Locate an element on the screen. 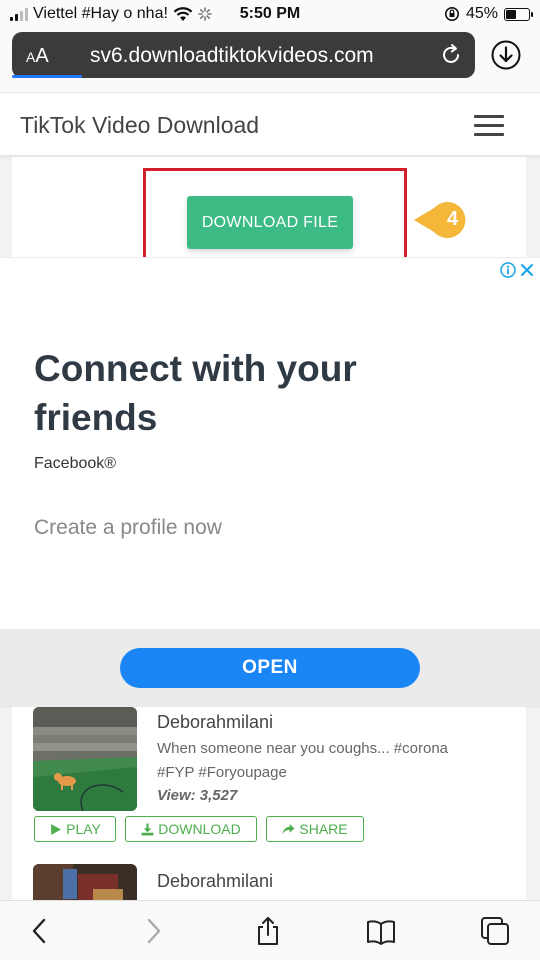 The width and height of the screenshot is (540, 960). hamburger-menu-icon is located at coordinates (489, 126).